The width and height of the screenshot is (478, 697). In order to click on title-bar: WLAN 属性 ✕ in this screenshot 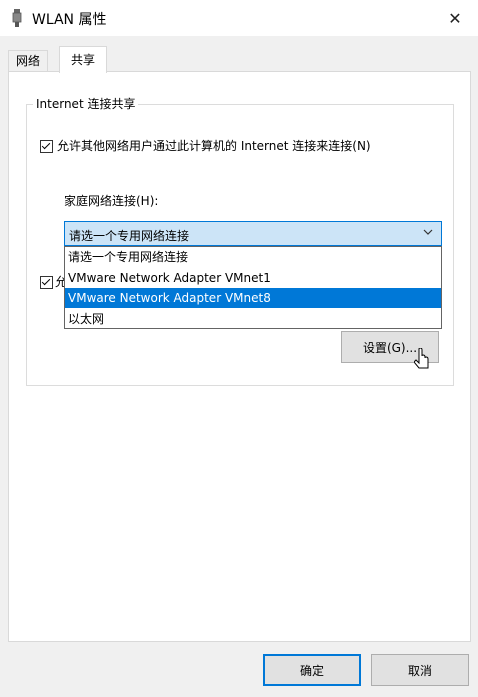, I will do `click(239, 18)`.